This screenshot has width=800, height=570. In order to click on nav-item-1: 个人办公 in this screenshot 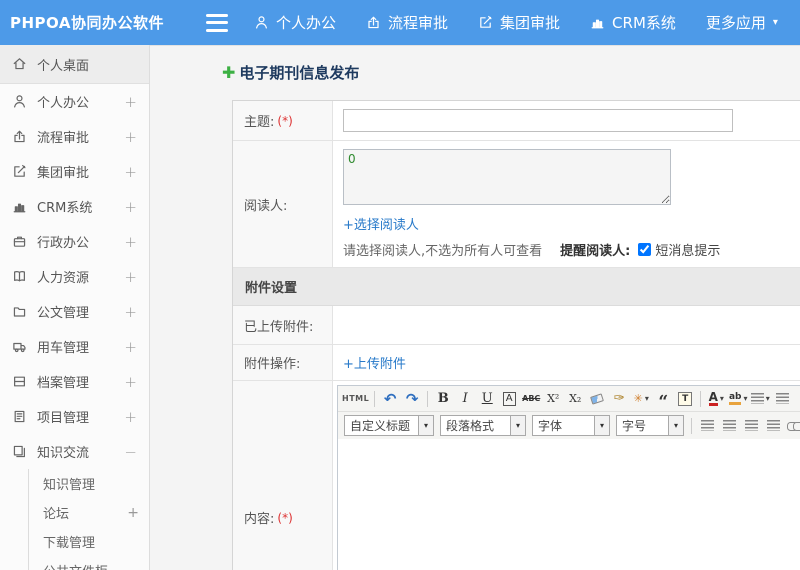, I will do `click(295, 22)`.